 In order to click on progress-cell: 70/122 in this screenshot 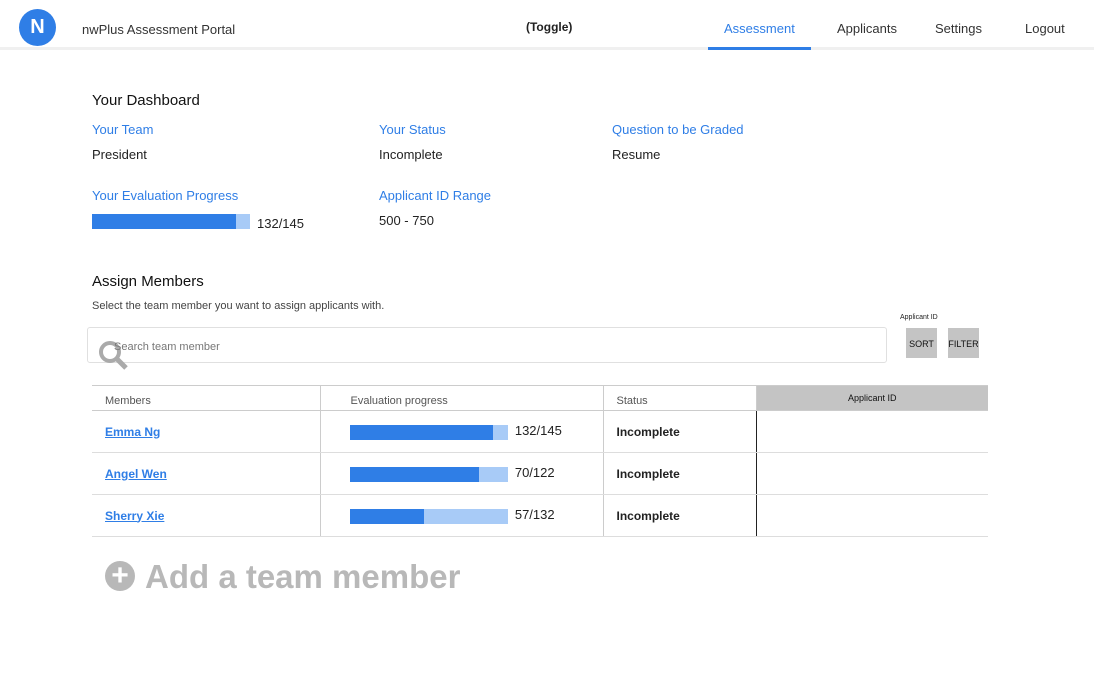, I will do `click(461, 473)`.